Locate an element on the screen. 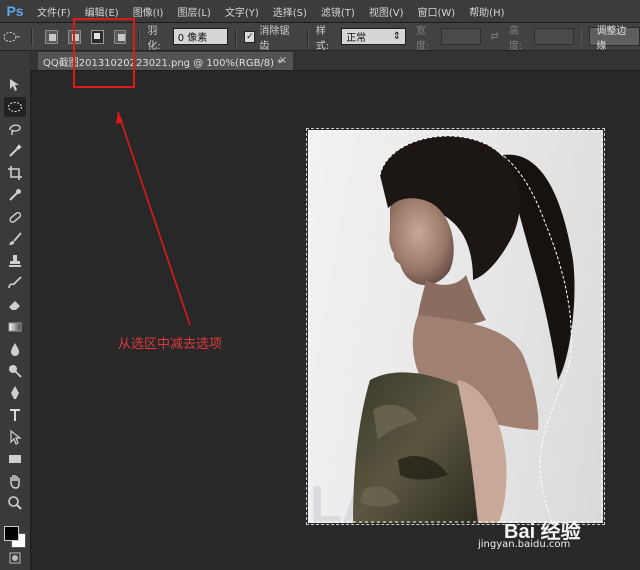  annotation-label: 从选区中减去选项 is located at coordinates (170, 344).